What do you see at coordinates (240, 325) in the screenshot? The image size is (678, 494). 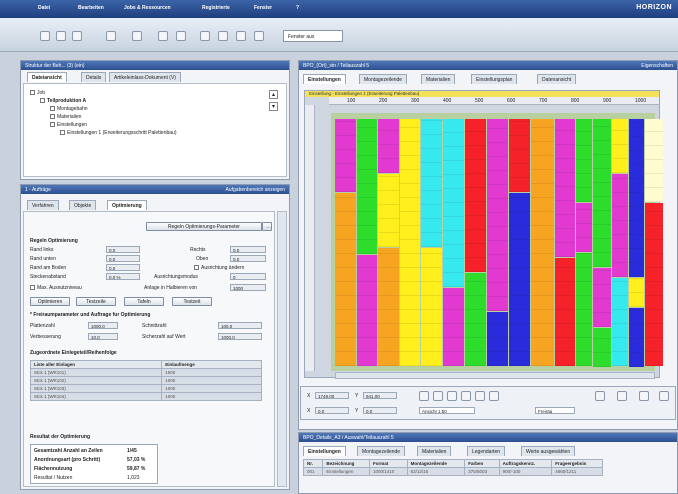 I see `schnittzahl-field: 100,0` at bounding box center [240, 325].